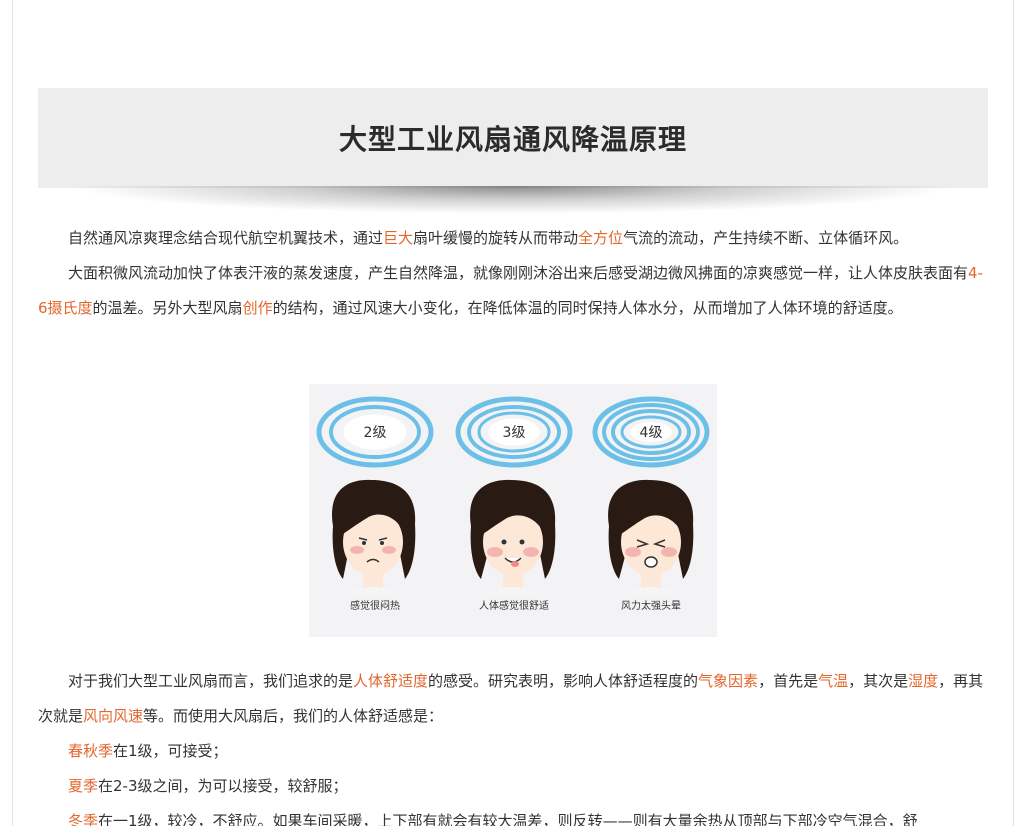 The width and height of the screenshot is (1024, 826). Describe the element at coordinates (513, 751) in the screenshot. I see `season-item: 春秋季在1级，可接受；` at that location.